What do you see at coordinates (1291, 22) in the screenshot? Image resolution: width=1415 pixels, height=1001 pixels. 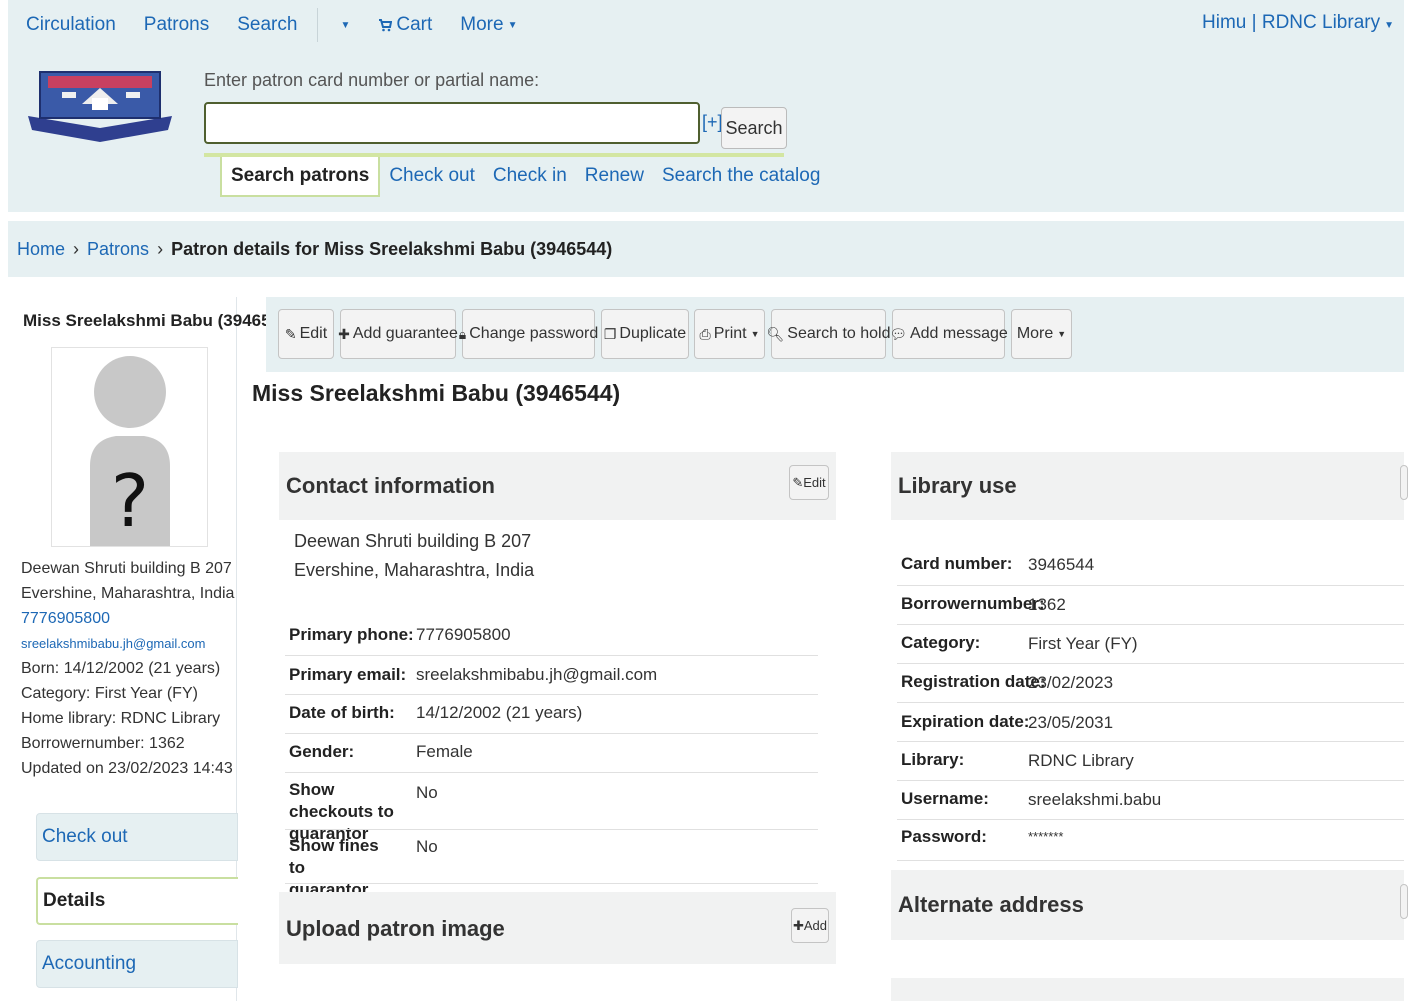 I see `user-library-label: Himu | RDNC Library` at bounding box center [1291, 22].